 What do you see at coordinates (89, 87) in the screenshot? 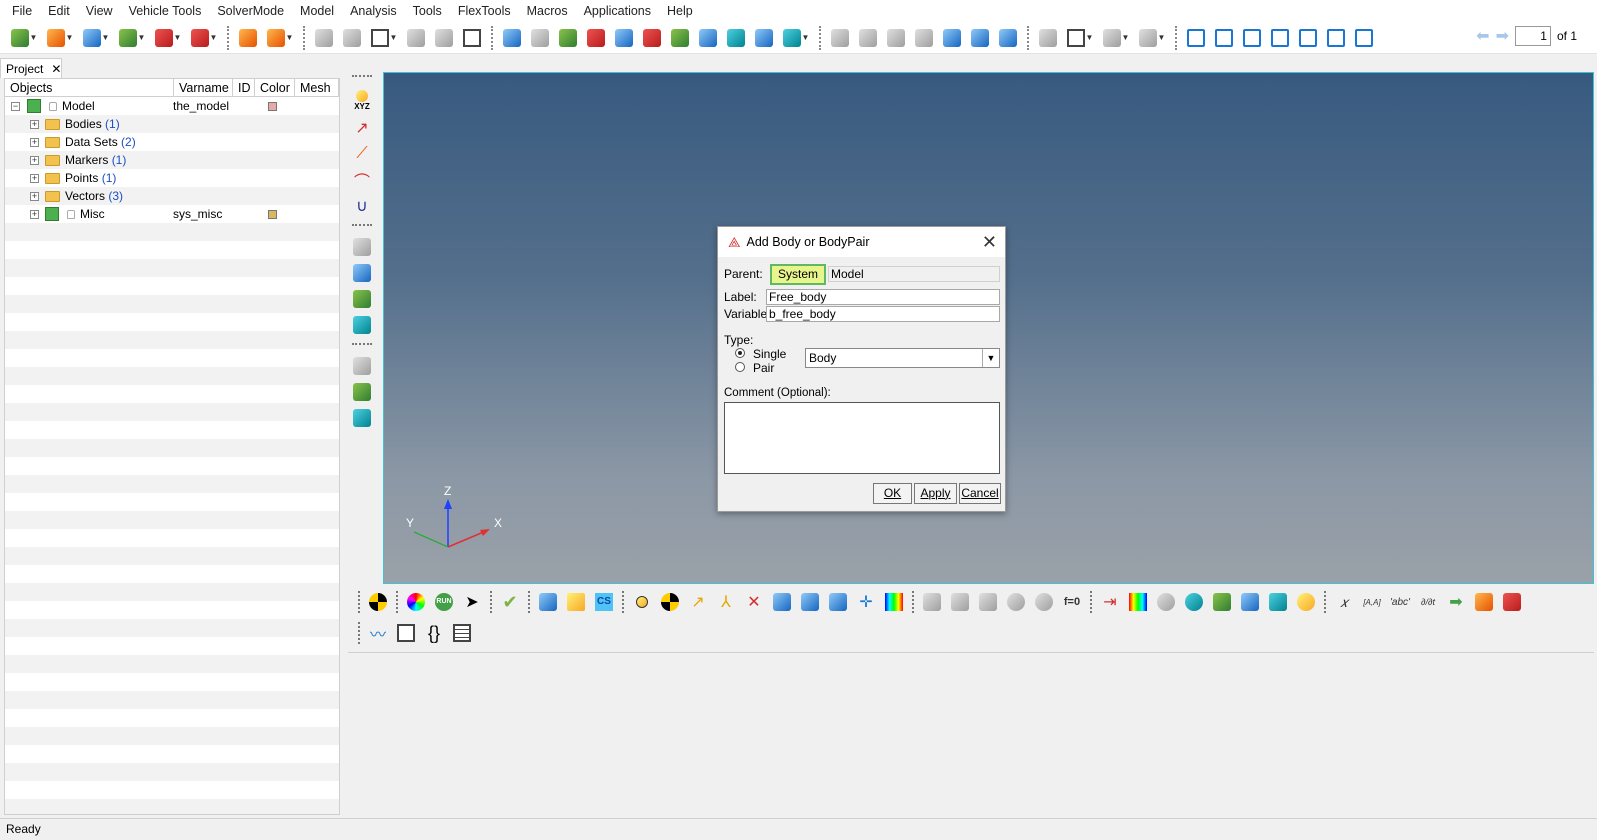
I see `column-objects: Objects` at bounding box center [89, 87].